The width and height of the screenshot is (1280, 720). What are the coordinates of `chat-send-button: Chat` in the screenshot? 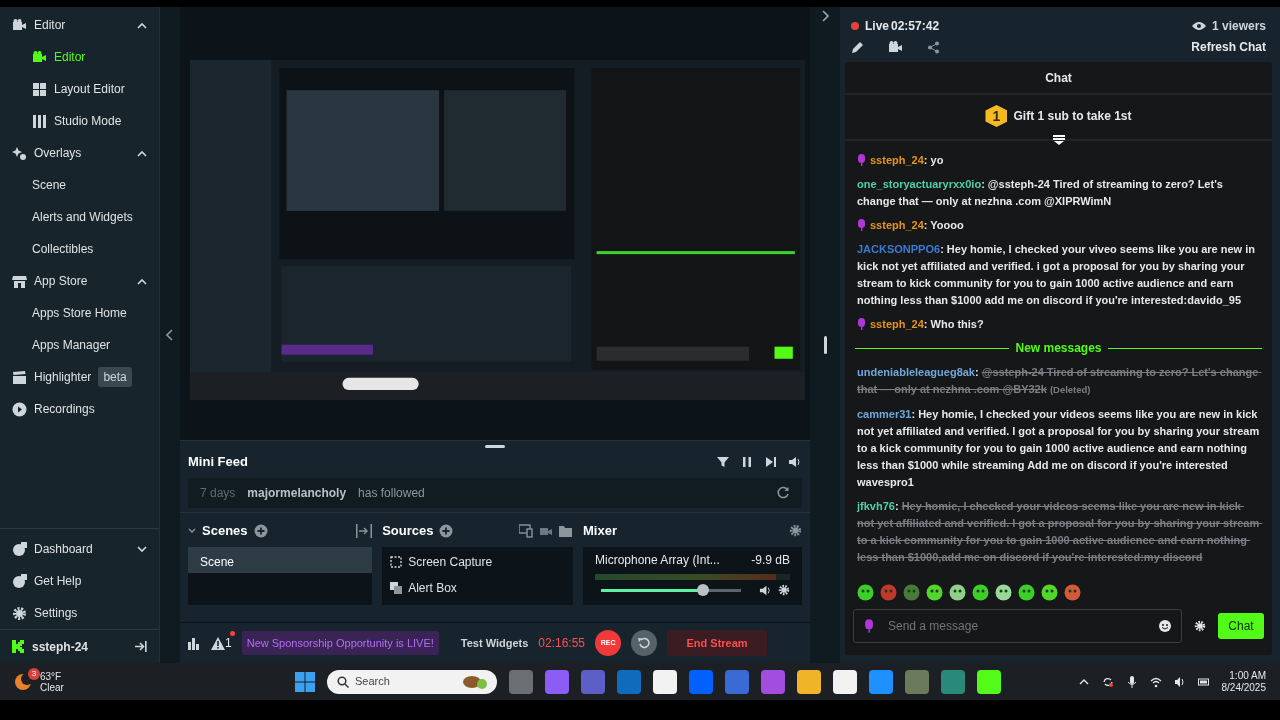 It's located at (1241, 626).